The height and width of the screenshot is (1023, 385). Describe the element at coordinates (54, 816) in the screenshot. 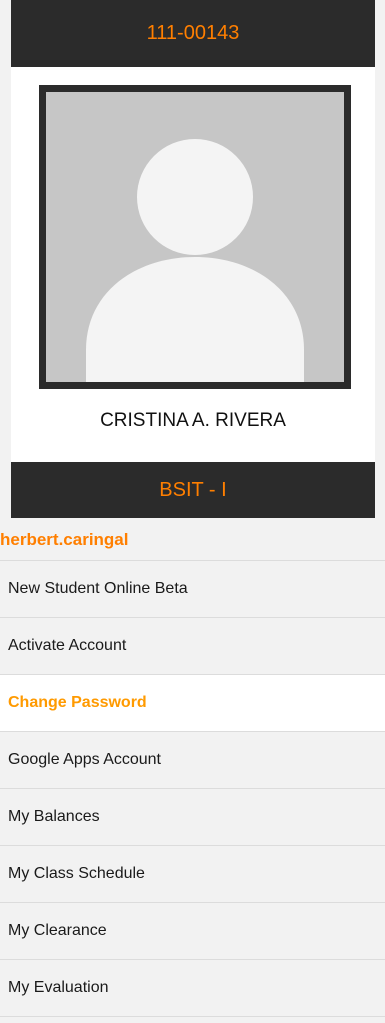

I see `menu-item-label: My Balances` at that location.